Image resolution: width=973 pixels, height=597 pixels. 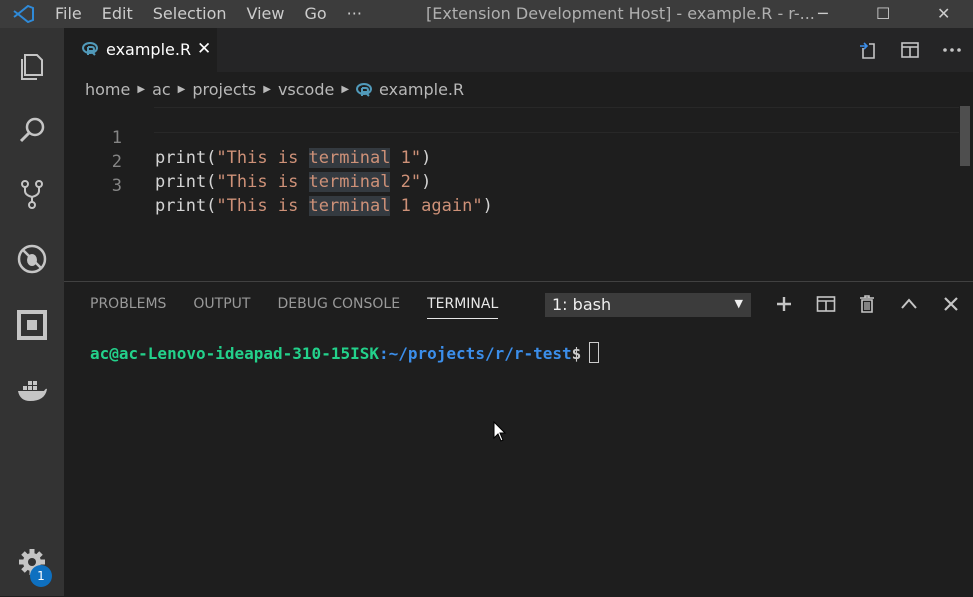 I want to click on code-line: 2 print("This is terminal 2"), so click(x=247, y=162).